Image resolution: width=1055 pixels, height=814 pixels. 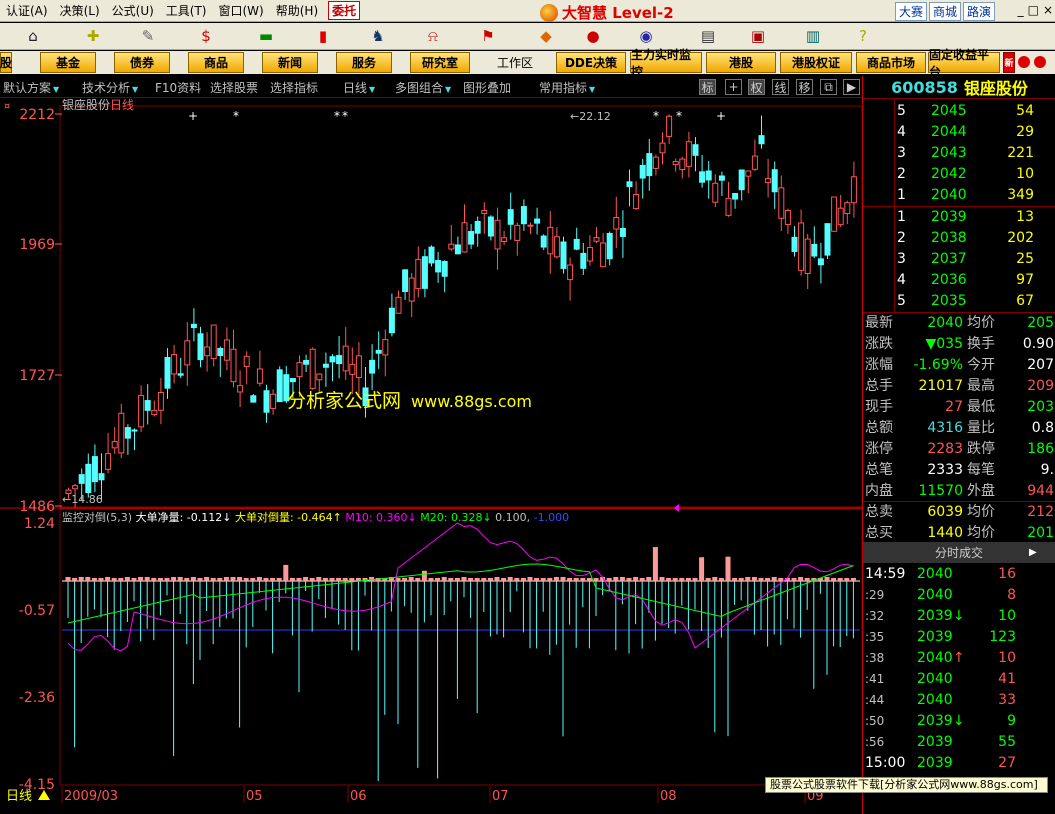 I want to click on trades-header: 分时成交 ▶, so click(x=959, y=552).